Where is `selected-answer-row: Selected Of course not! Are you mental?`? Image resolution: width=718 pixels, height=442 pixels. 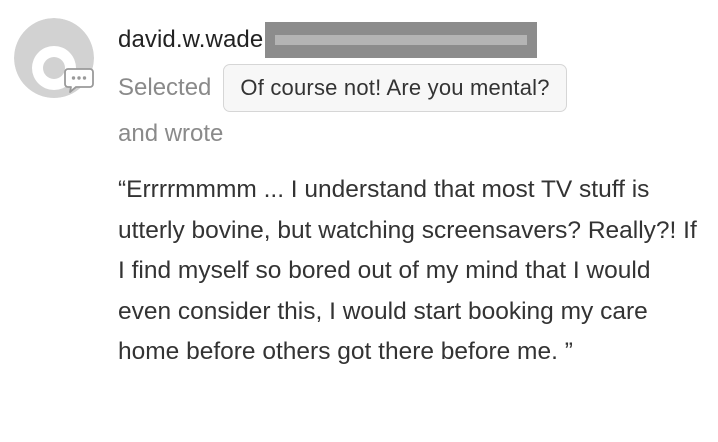
selected-answer-row: Selected Of course not! Are you mental? is located at coordinates (342, 88).